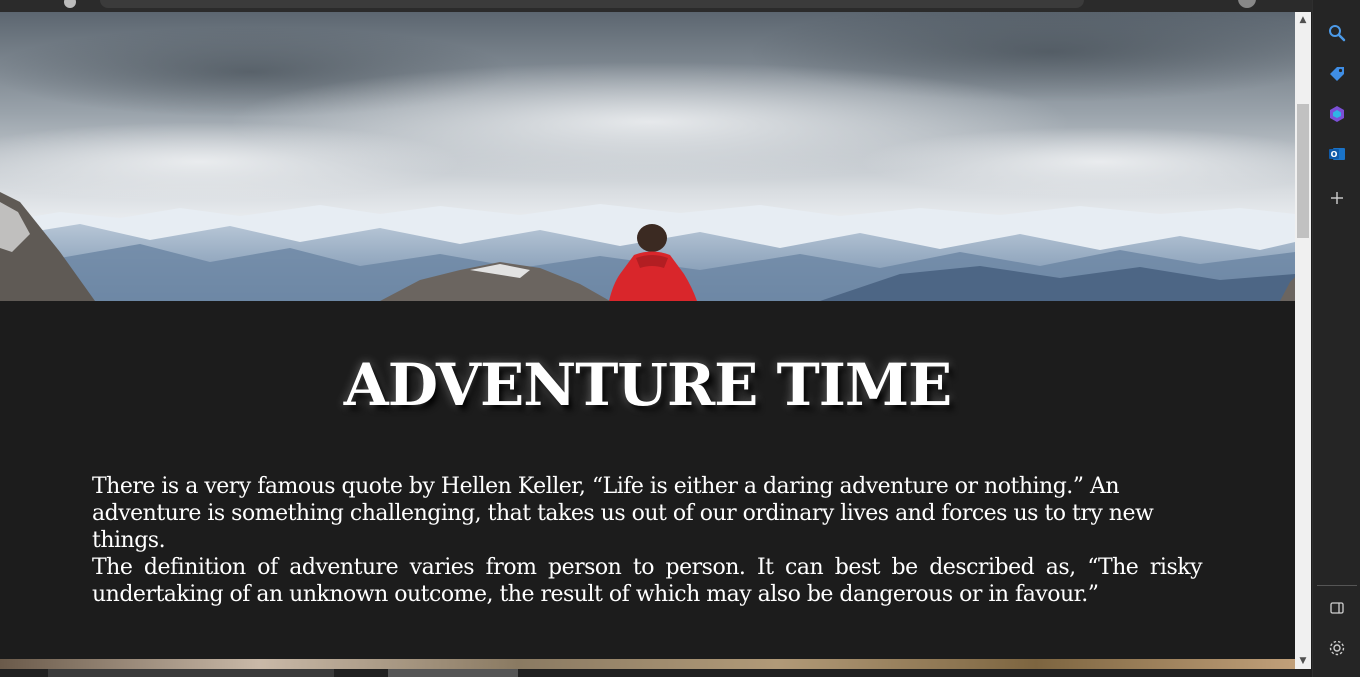  What do you see at coordinates (1334, 154) in the screenshot?
I see `svg-text: O` at bounding box center [1334, 154].